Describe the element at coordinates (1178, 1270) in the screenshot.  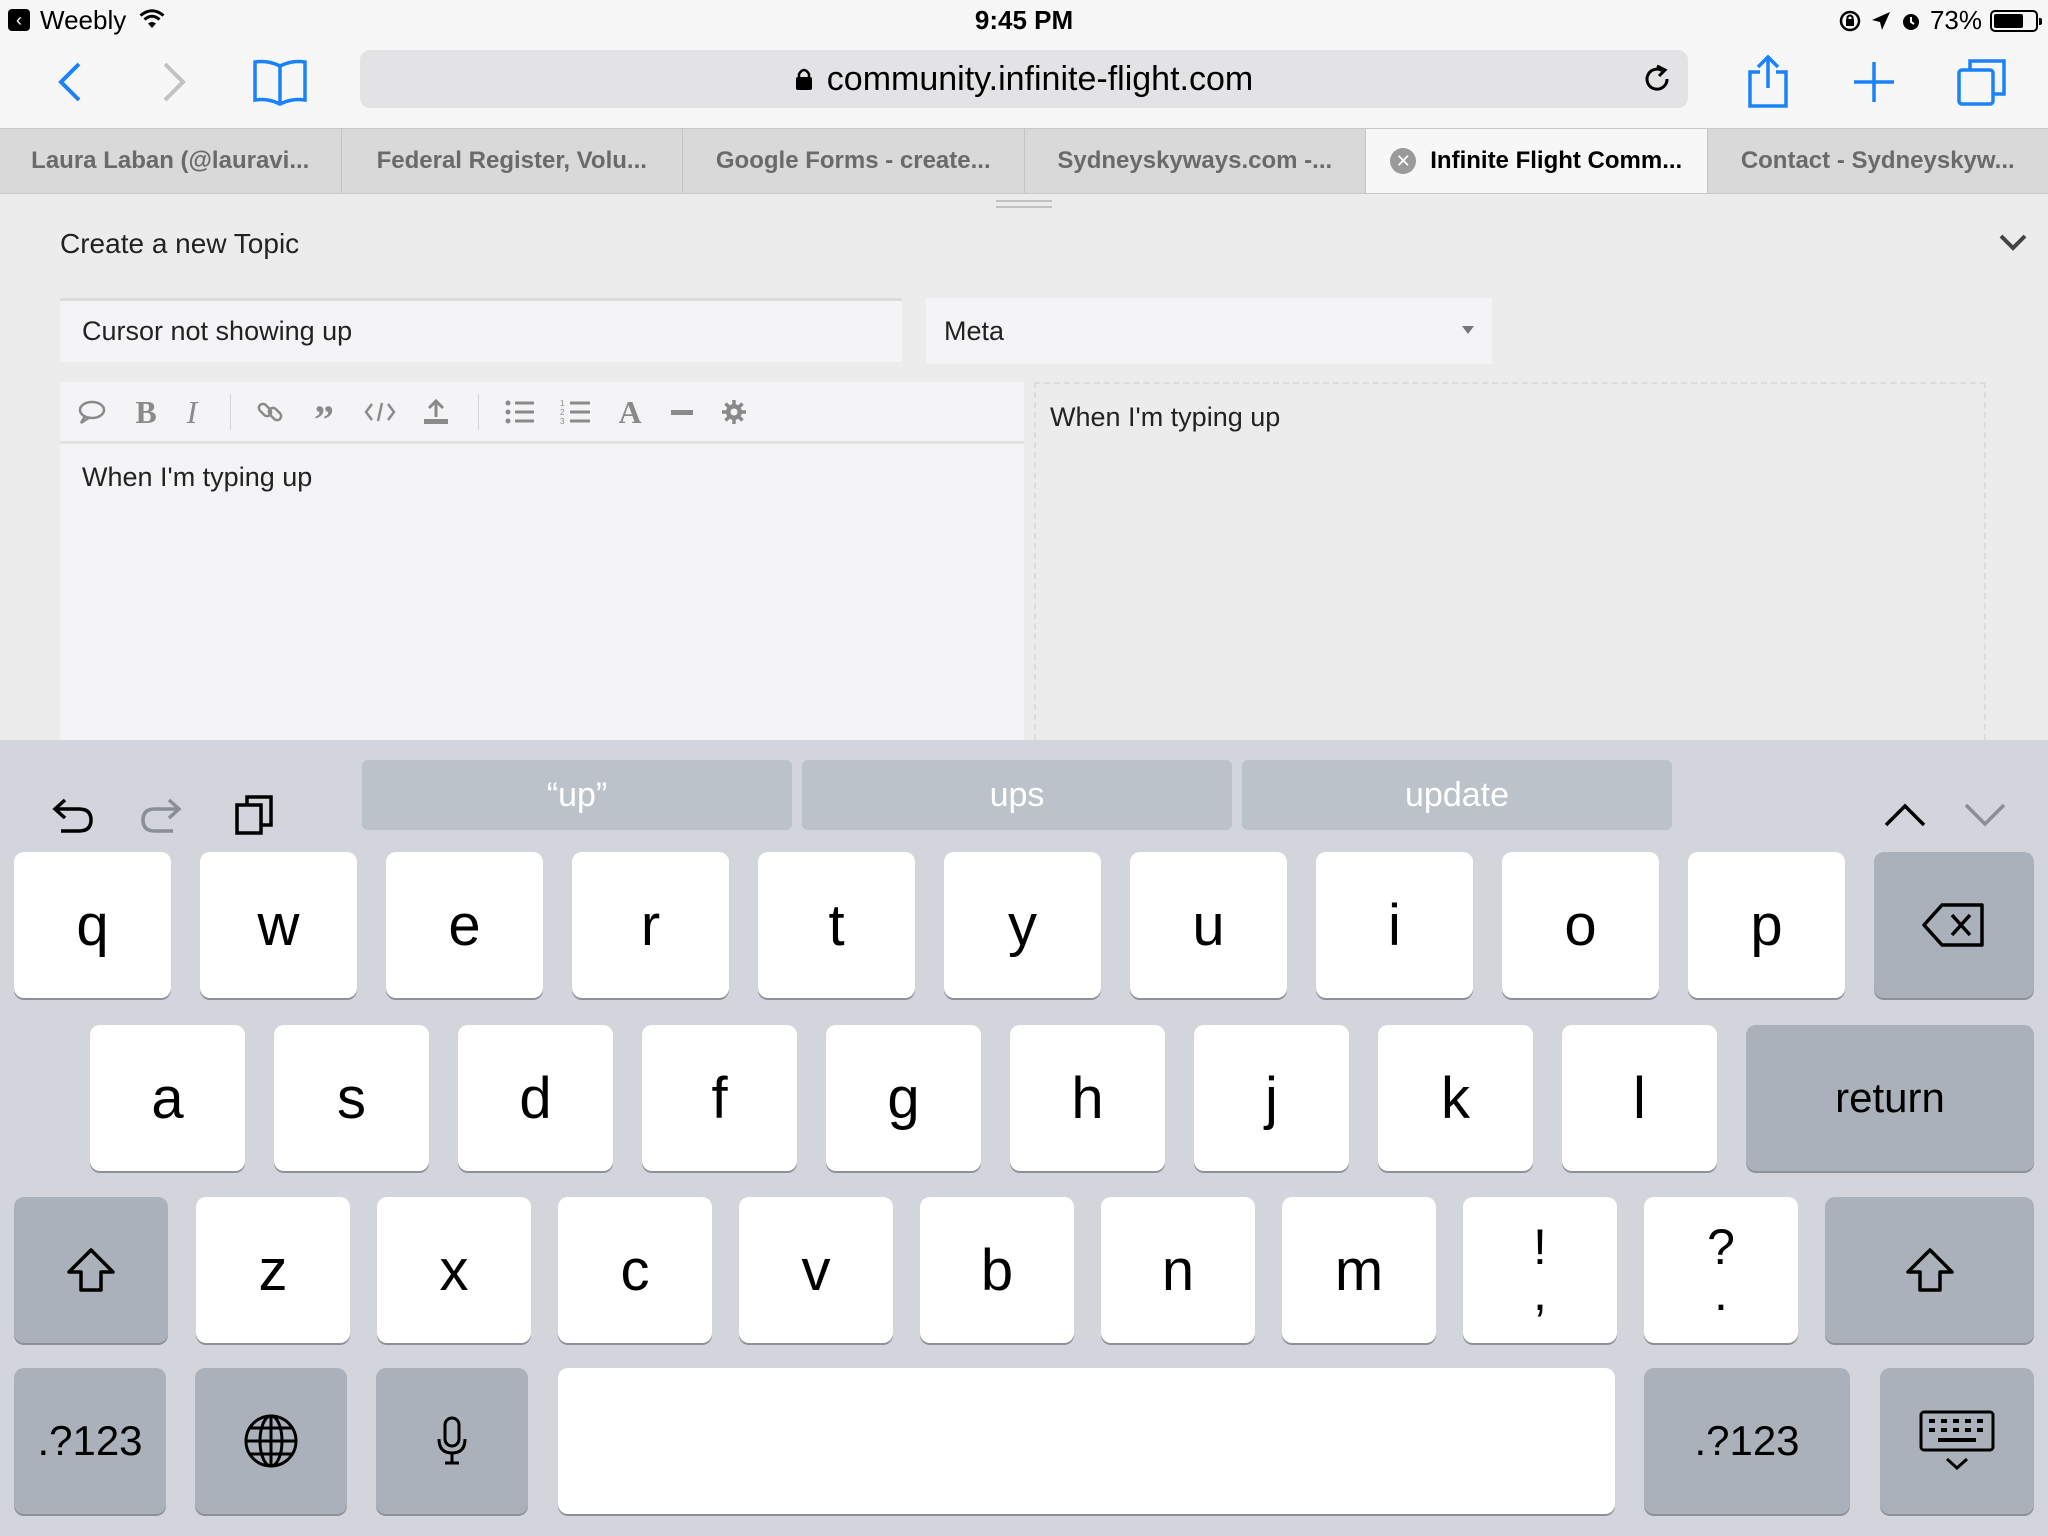
I see `key-n: n` at that location.